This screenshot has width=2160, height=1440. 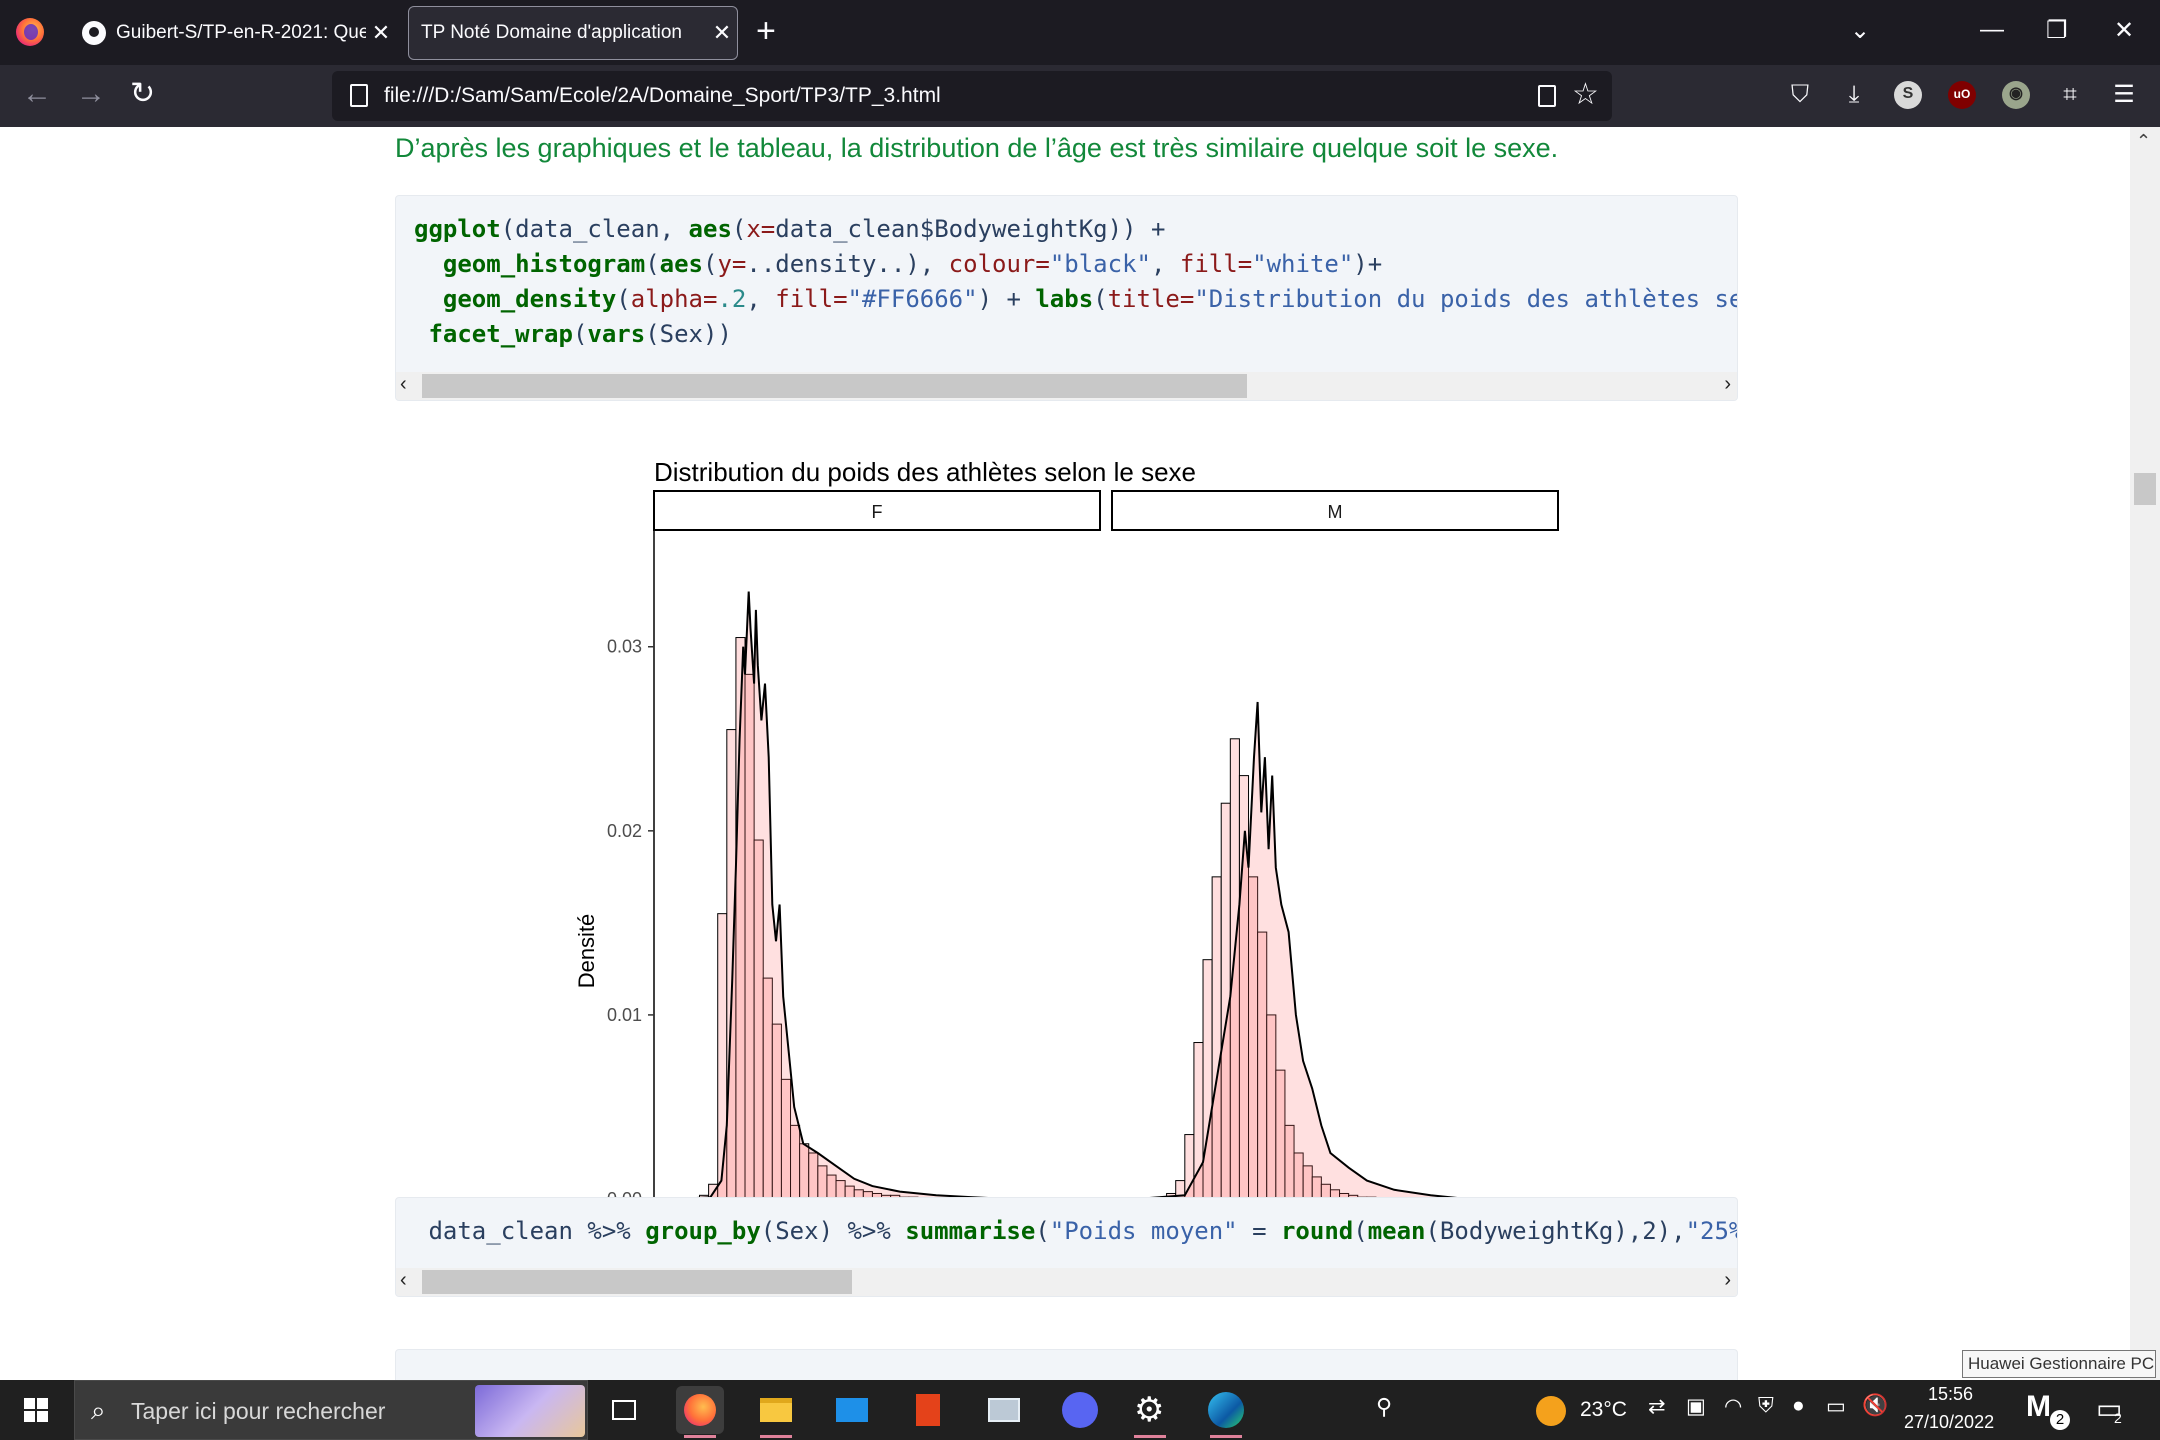 I want to click on search-highlight-image, so click(x=530, y=1411).